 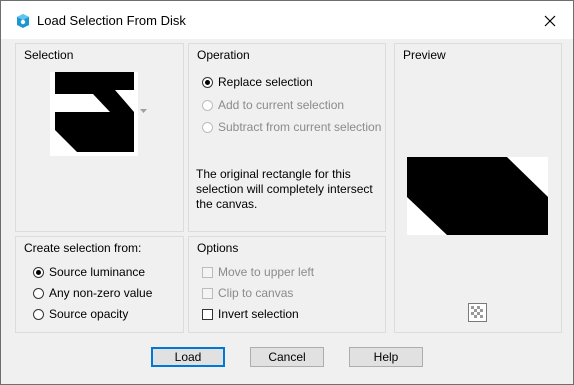 What do you see at coordinates (300, 127) in the screenshot?
I see `radio-label: Subtract from current selection` at bounding box center [300, 127].